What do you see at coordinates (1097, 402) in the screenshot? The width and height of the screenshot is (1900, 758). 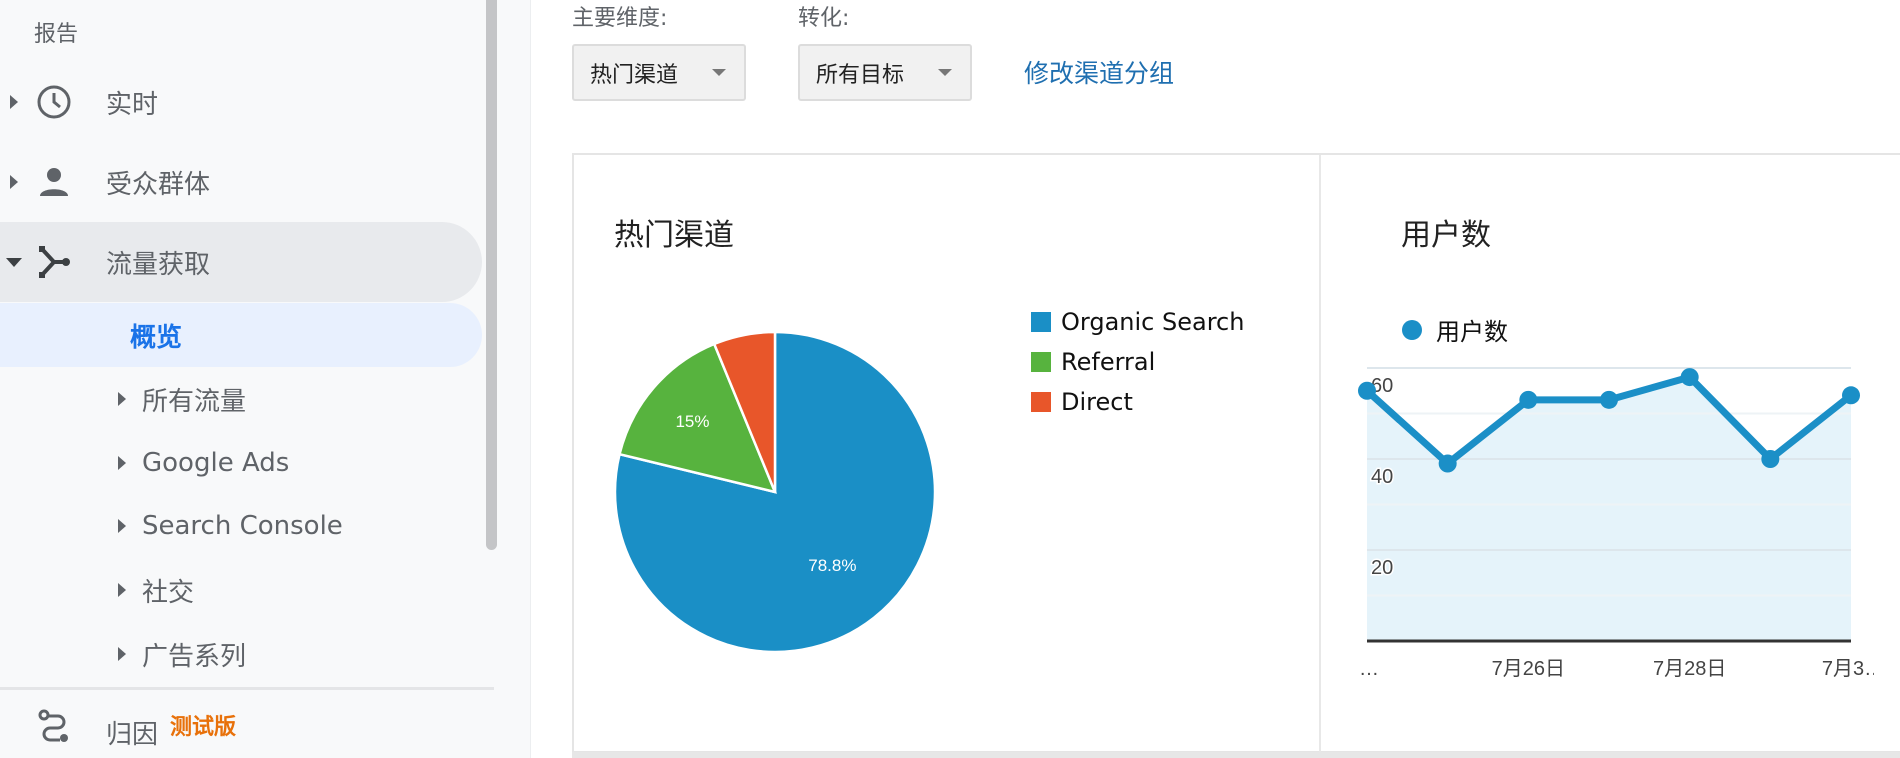 I see `legend-label: Direct` at bounding box center [1097, 402].